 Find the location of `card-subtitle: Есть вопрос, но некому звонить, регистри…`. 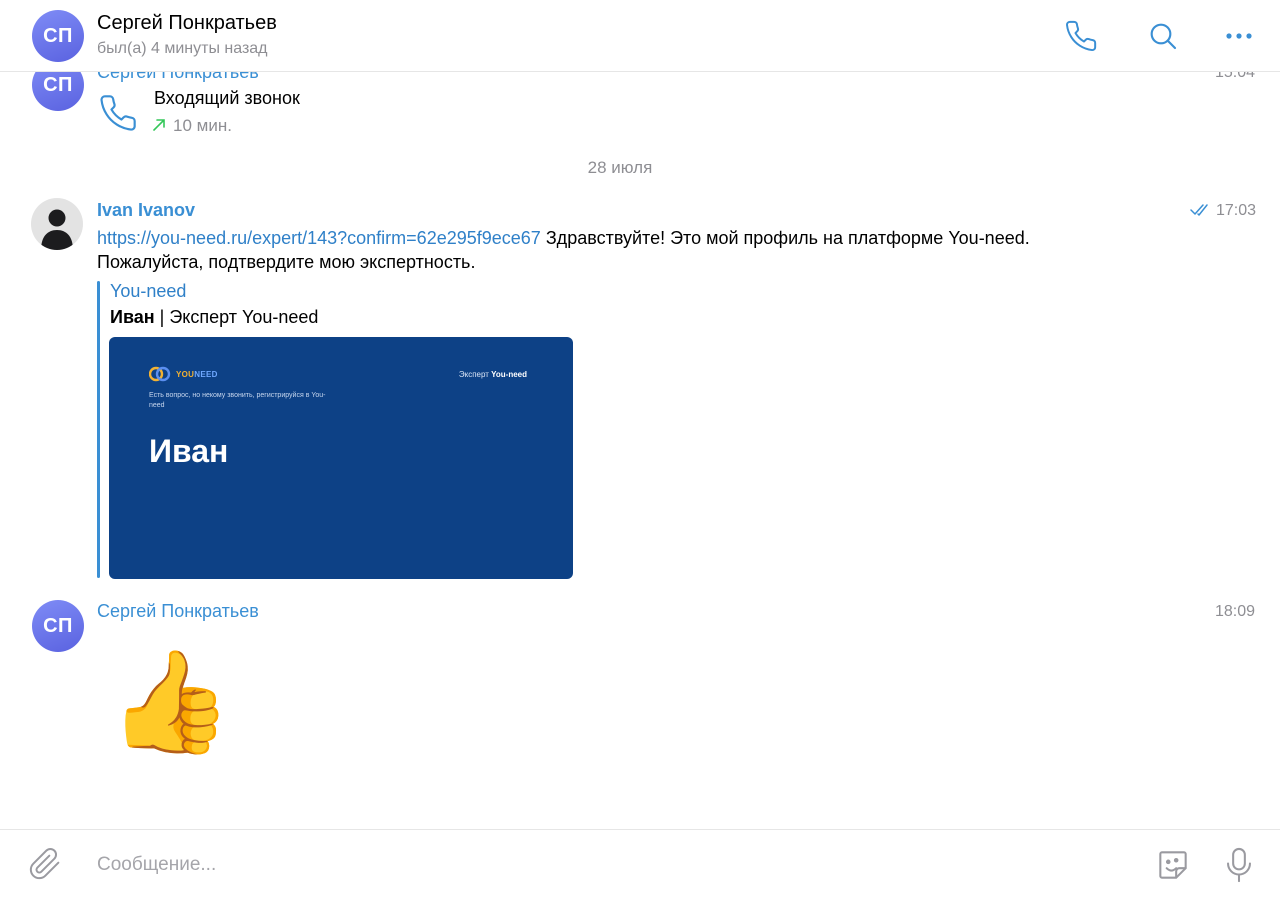

card-subtitle: Есть вопрос, но некому звонить, регистри… is located at coordinates (237, 400).